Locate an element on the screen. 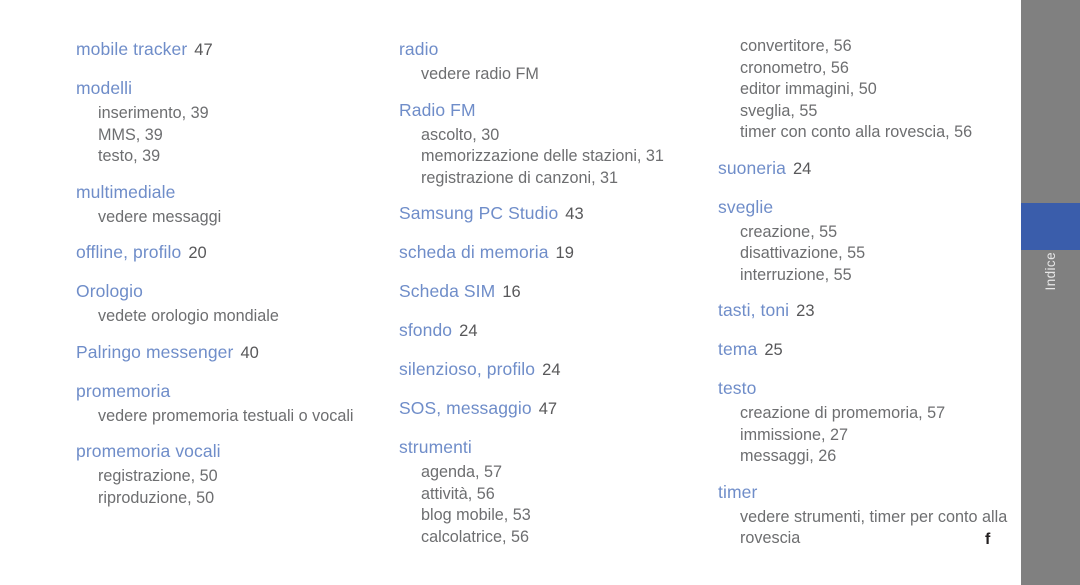  index-subentry: creazione di promemoria, 57 is located at coordinates (868, 414).